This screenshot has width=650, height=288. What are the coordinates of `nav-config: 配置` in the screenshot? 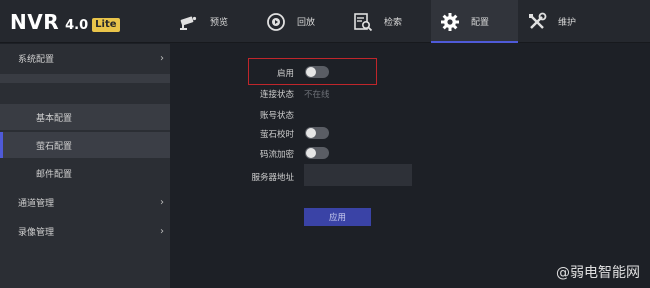 It's located at (474, 21).